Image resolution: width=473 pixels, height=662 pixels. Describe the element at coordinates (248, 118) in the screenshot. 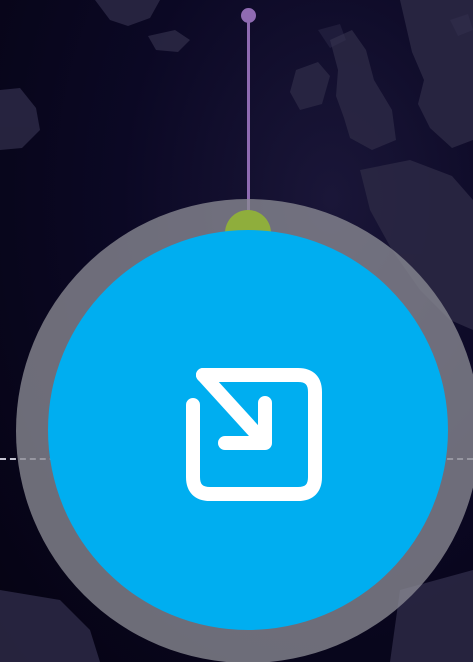

I see `map-pin-stem` at that location.